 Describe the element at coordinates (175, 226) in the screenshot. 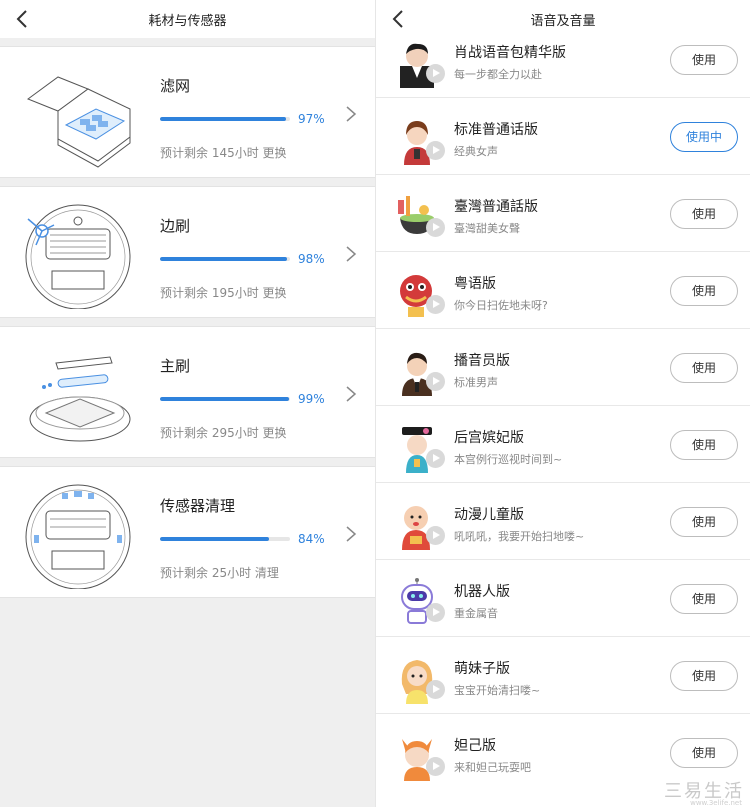

I see `consumable-name: 边刷` at that location.